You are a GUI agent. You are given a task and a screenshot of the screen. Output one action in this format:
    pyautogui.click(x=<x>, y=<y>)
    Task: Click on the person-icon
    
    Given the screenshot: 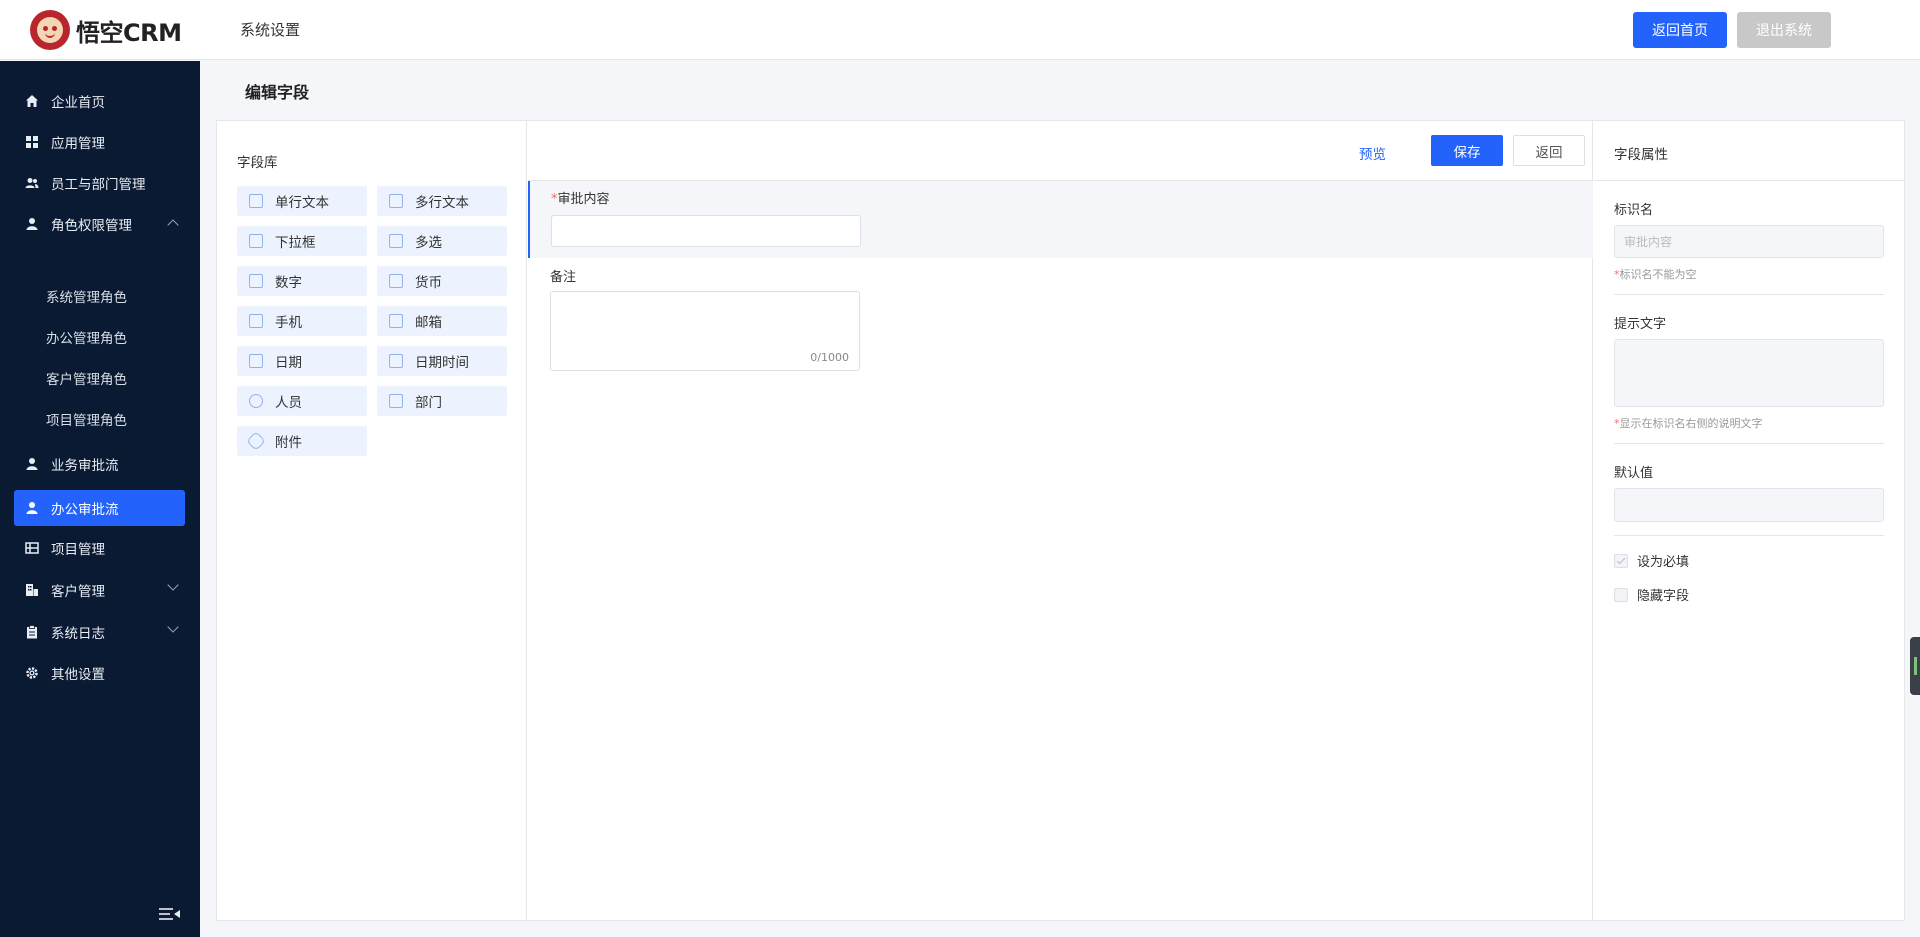 What is the action you would take?
    pyautogui.click(x=256, y=401)
    